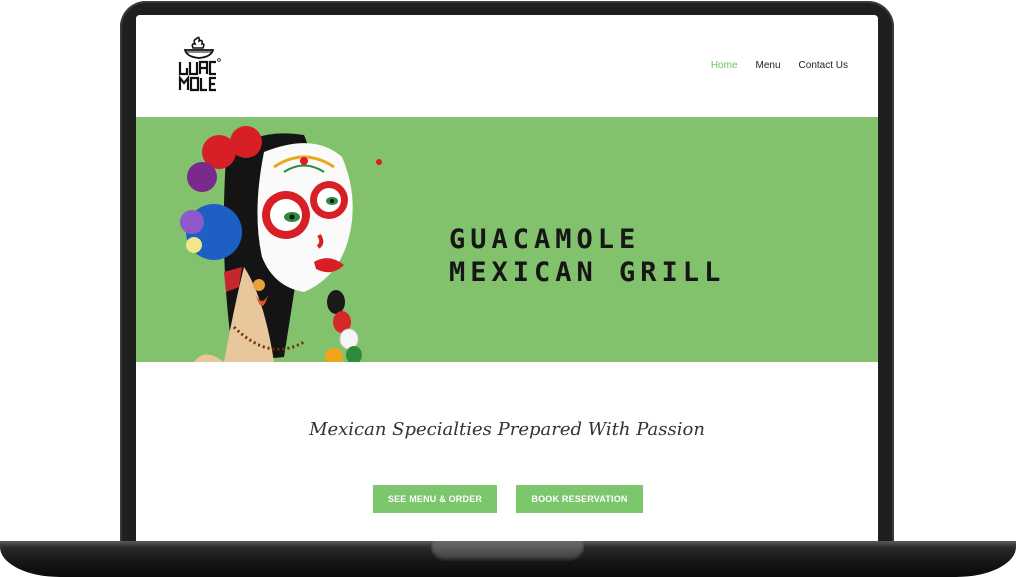 This screenshot has height=577, width=1016. What do you see at coordinates (579, 499) in the screenshot?
I see `book-reservation-button: BOOK RESERVATION` at bounding box center [579, 499].